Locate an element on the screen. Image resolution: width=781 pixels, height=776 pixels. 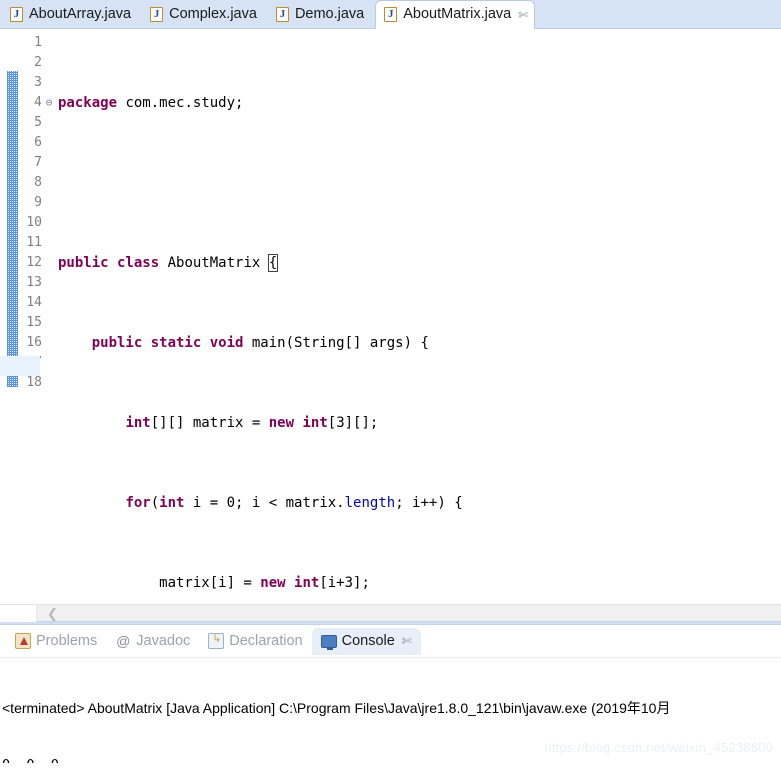
line-number: 18 is located at coordinates (34, 382).